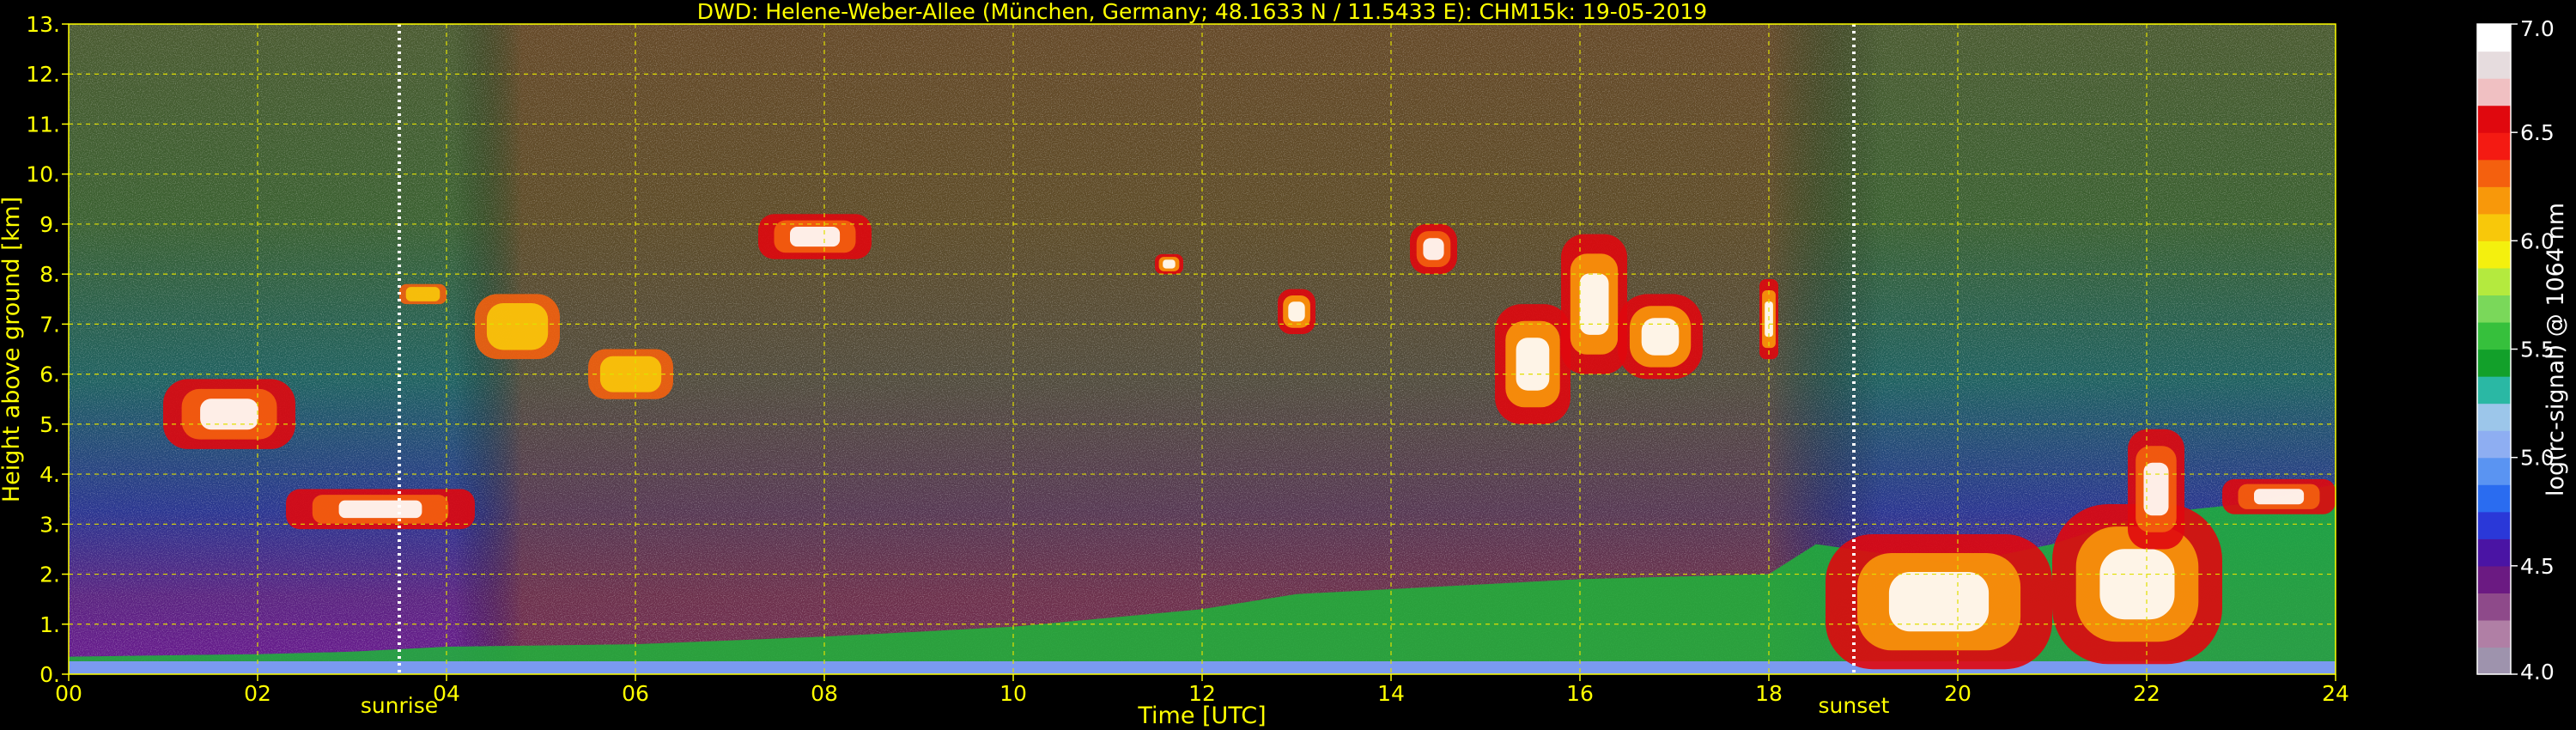 The image size is (2576, 730). Describe the element at coordinates (2335, 693) in the screenshot. I see `x-tick-label: 24` at that location.